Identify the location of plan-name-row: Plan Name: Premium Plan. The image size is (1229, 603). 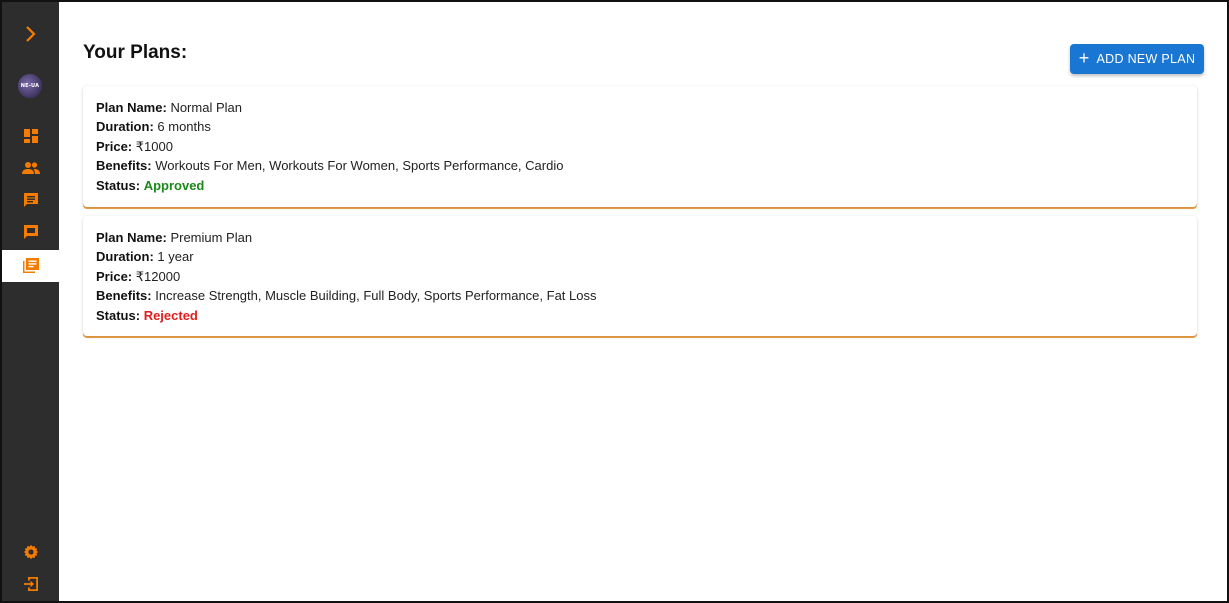
(640, 237).